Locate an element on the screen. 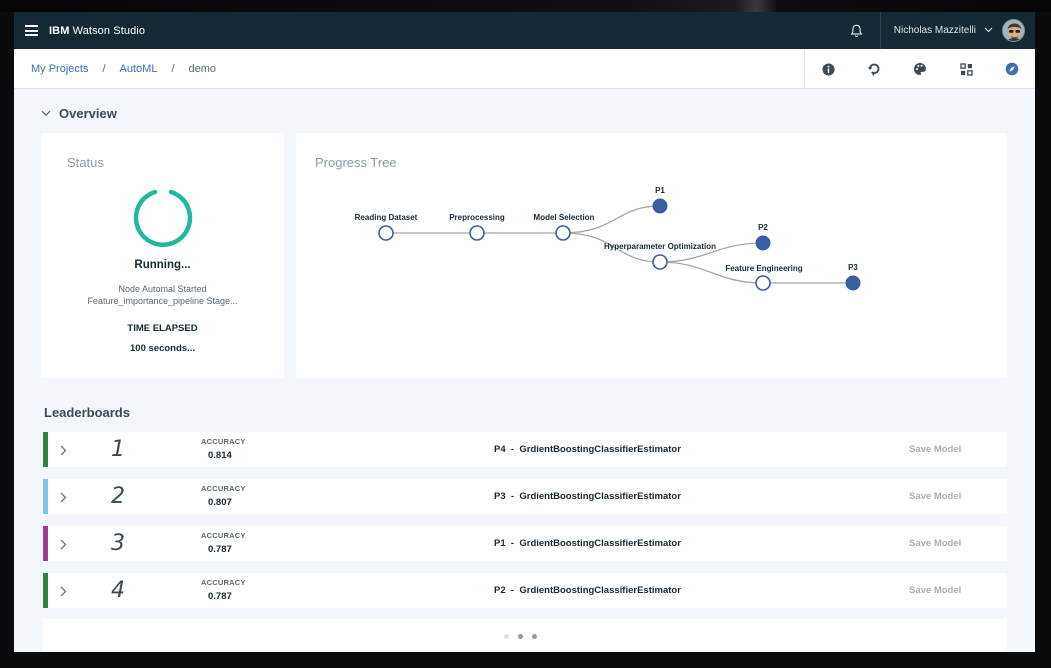 This screenshot has width=1051, height=668. pagination is located at coordinates (525, 635).